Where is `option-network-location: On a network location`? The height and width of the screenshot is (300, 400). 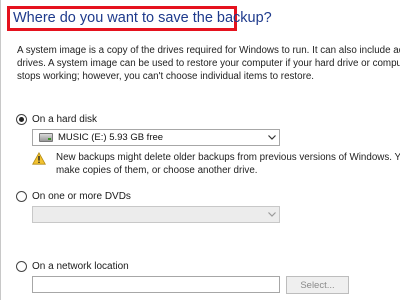 option-network-location: On a network location is located at coordinates (72, 266).